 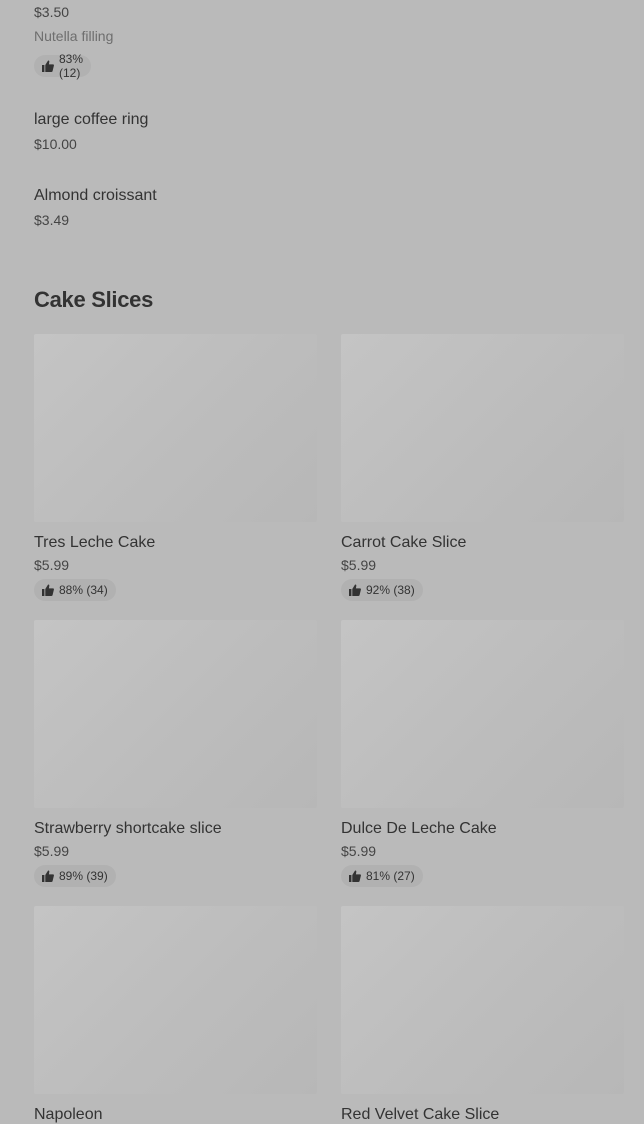 I want to click on product-name: Tres Leche Cake, so click(x=95, y=542).